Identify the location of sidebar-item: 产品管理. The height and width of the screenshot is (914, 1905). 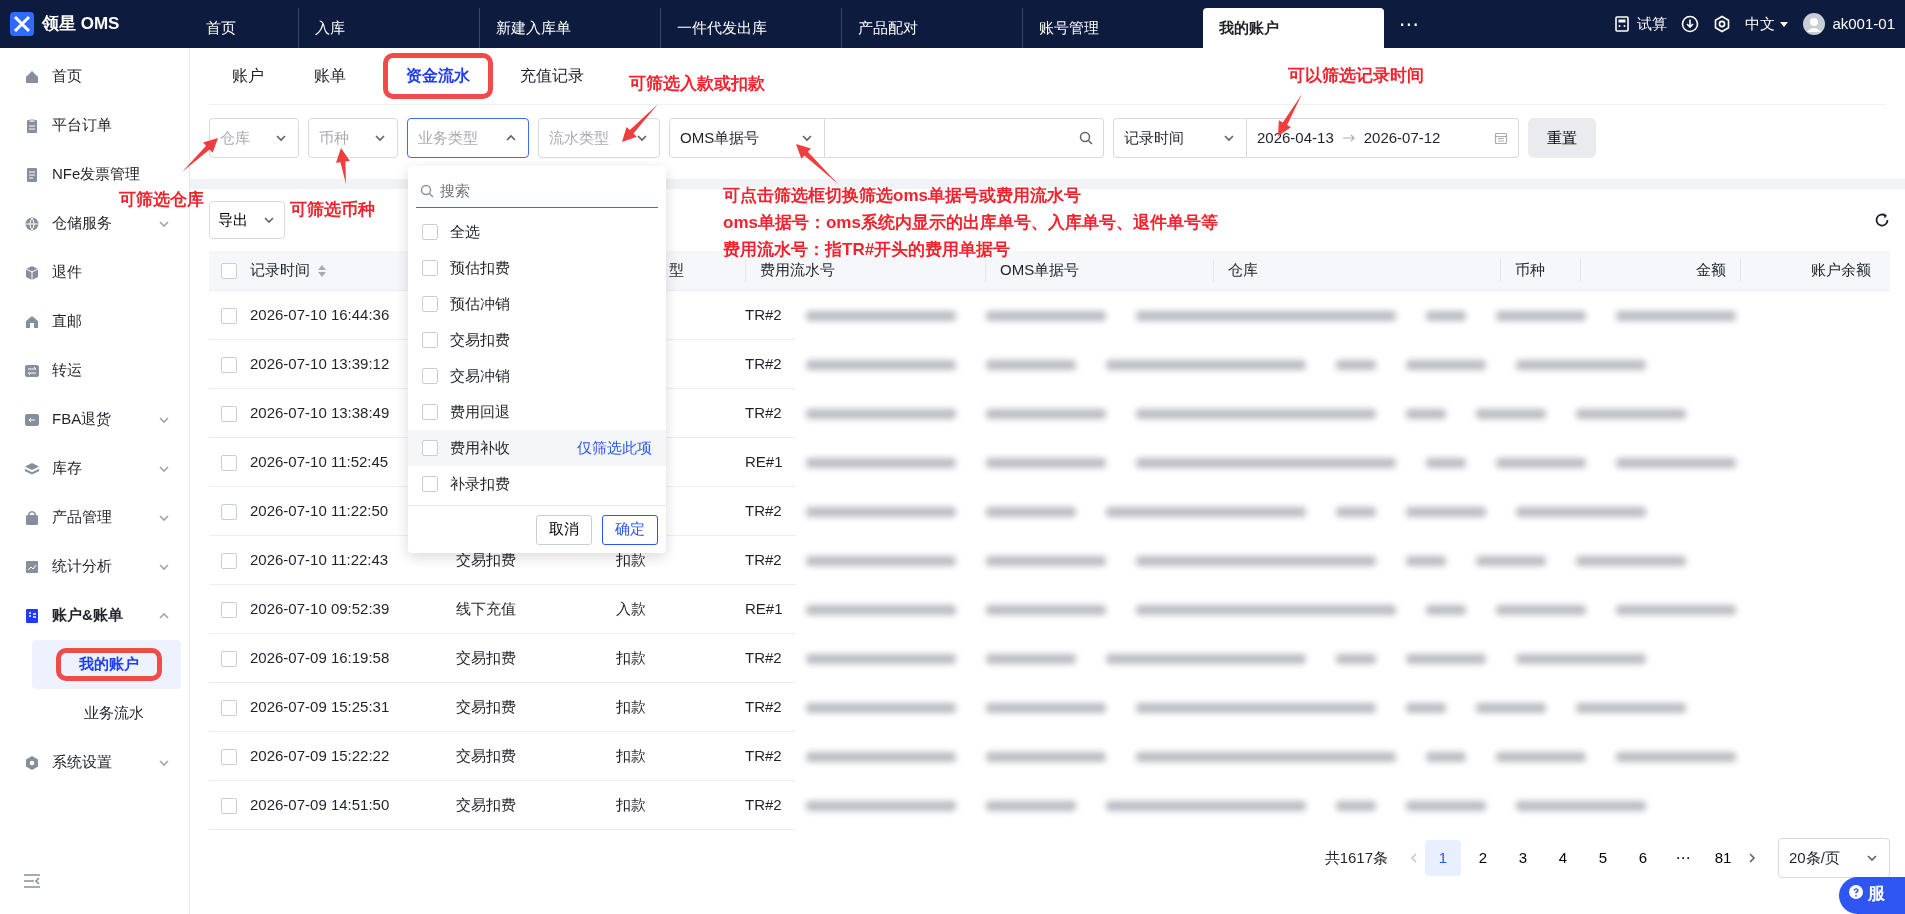
(82, 517).